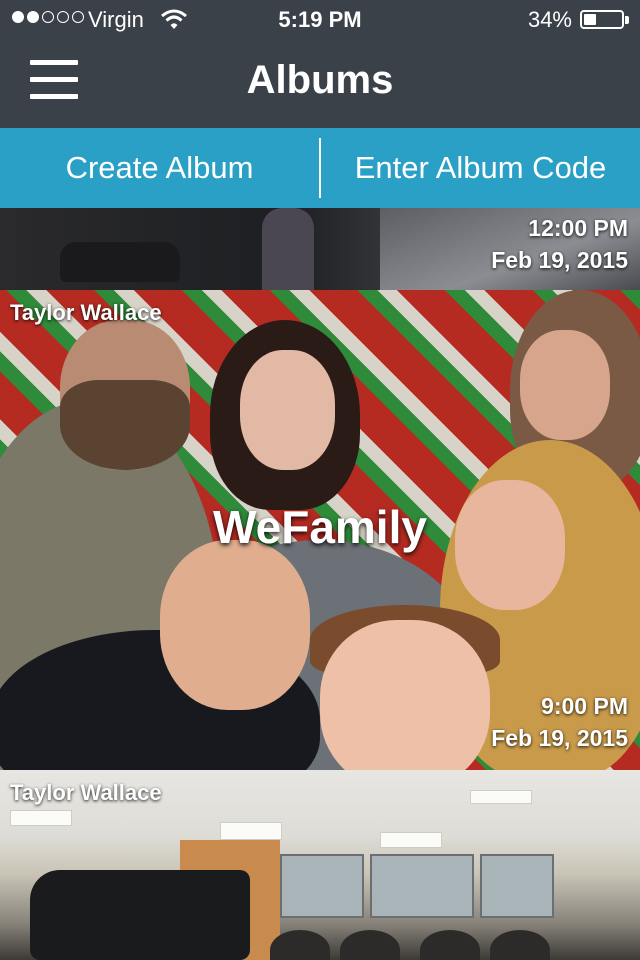 This screenshot has width=640, height=960. What do you see at coordinates (584, 706) in the screenshot?
I see `album-time: 9:00 PM` at bounding box center [584, 706].